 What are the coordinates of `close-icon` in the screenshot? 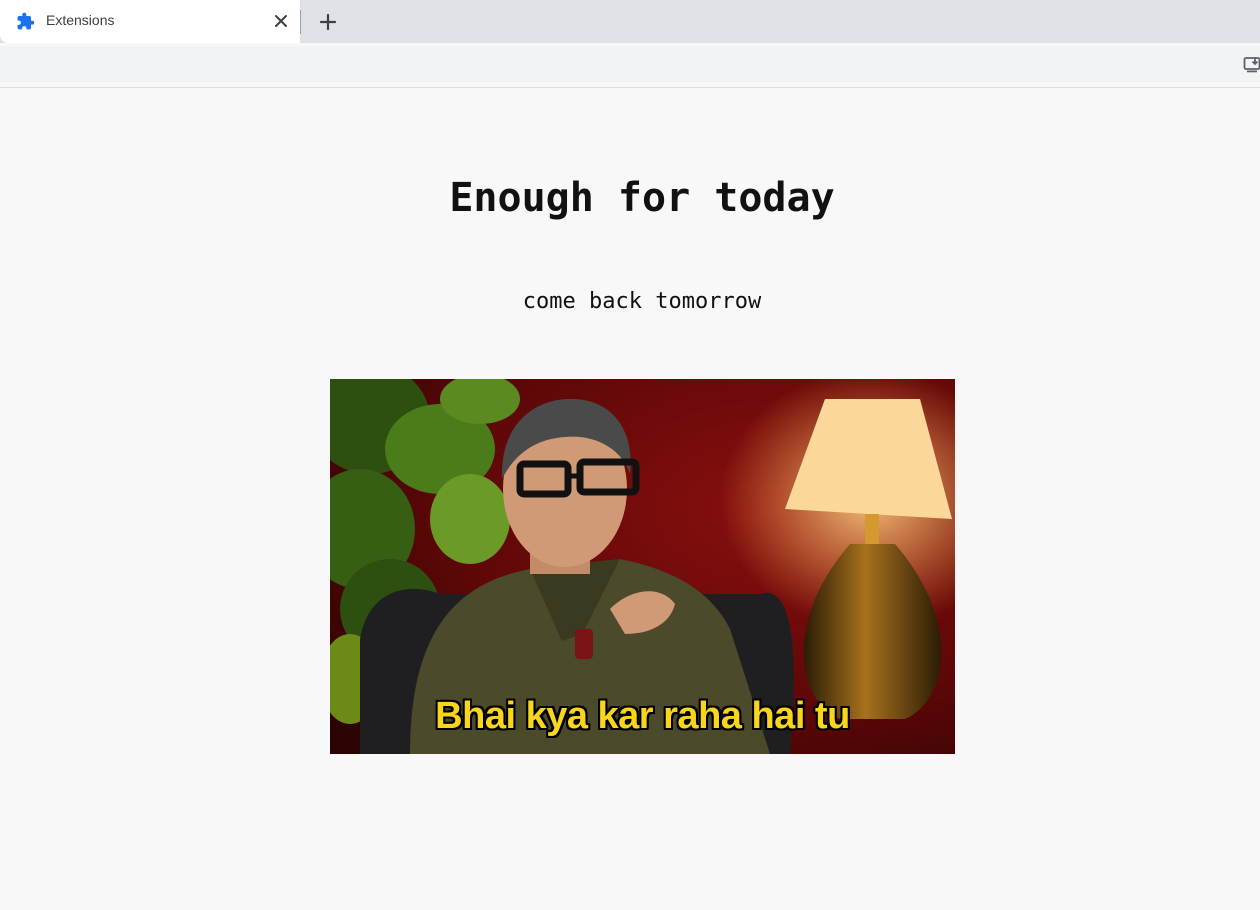 It's located at (281, 21).